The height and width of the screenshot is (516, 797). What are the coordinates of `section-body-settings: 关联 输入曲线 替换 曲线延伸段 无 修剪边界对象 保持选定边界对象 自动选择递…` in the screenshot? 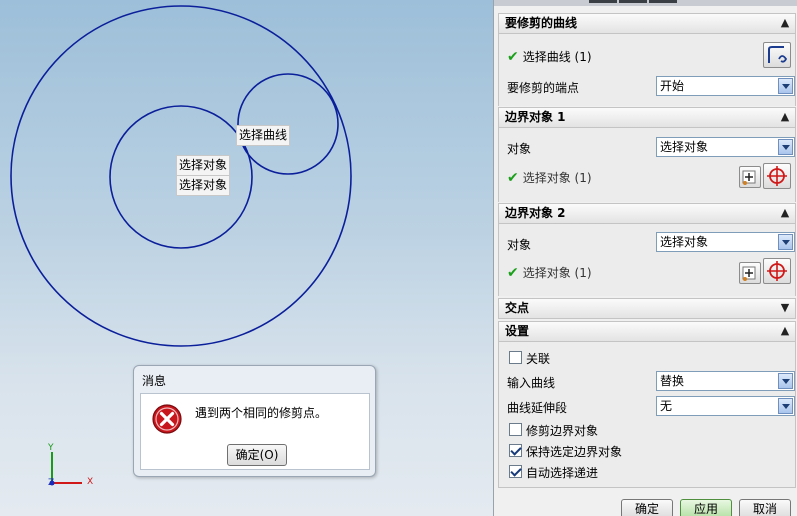 It's located at (647, 415).